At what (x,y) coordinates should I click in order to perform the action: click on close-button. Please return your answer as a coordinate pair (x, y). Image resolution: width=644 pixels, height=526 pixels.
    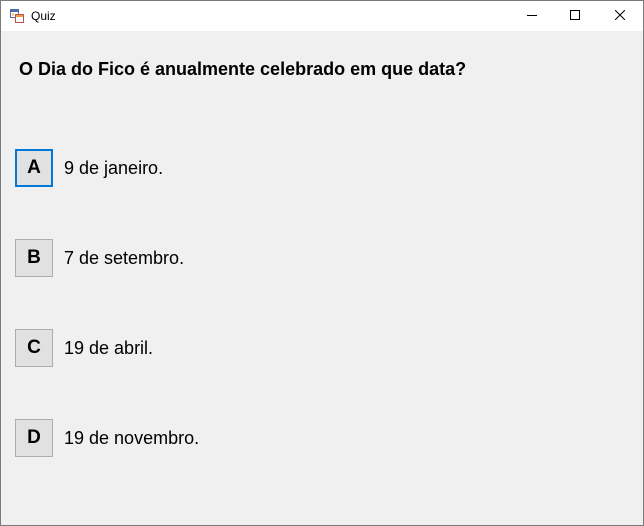
    Looking at the image, I should click on (620, 16).